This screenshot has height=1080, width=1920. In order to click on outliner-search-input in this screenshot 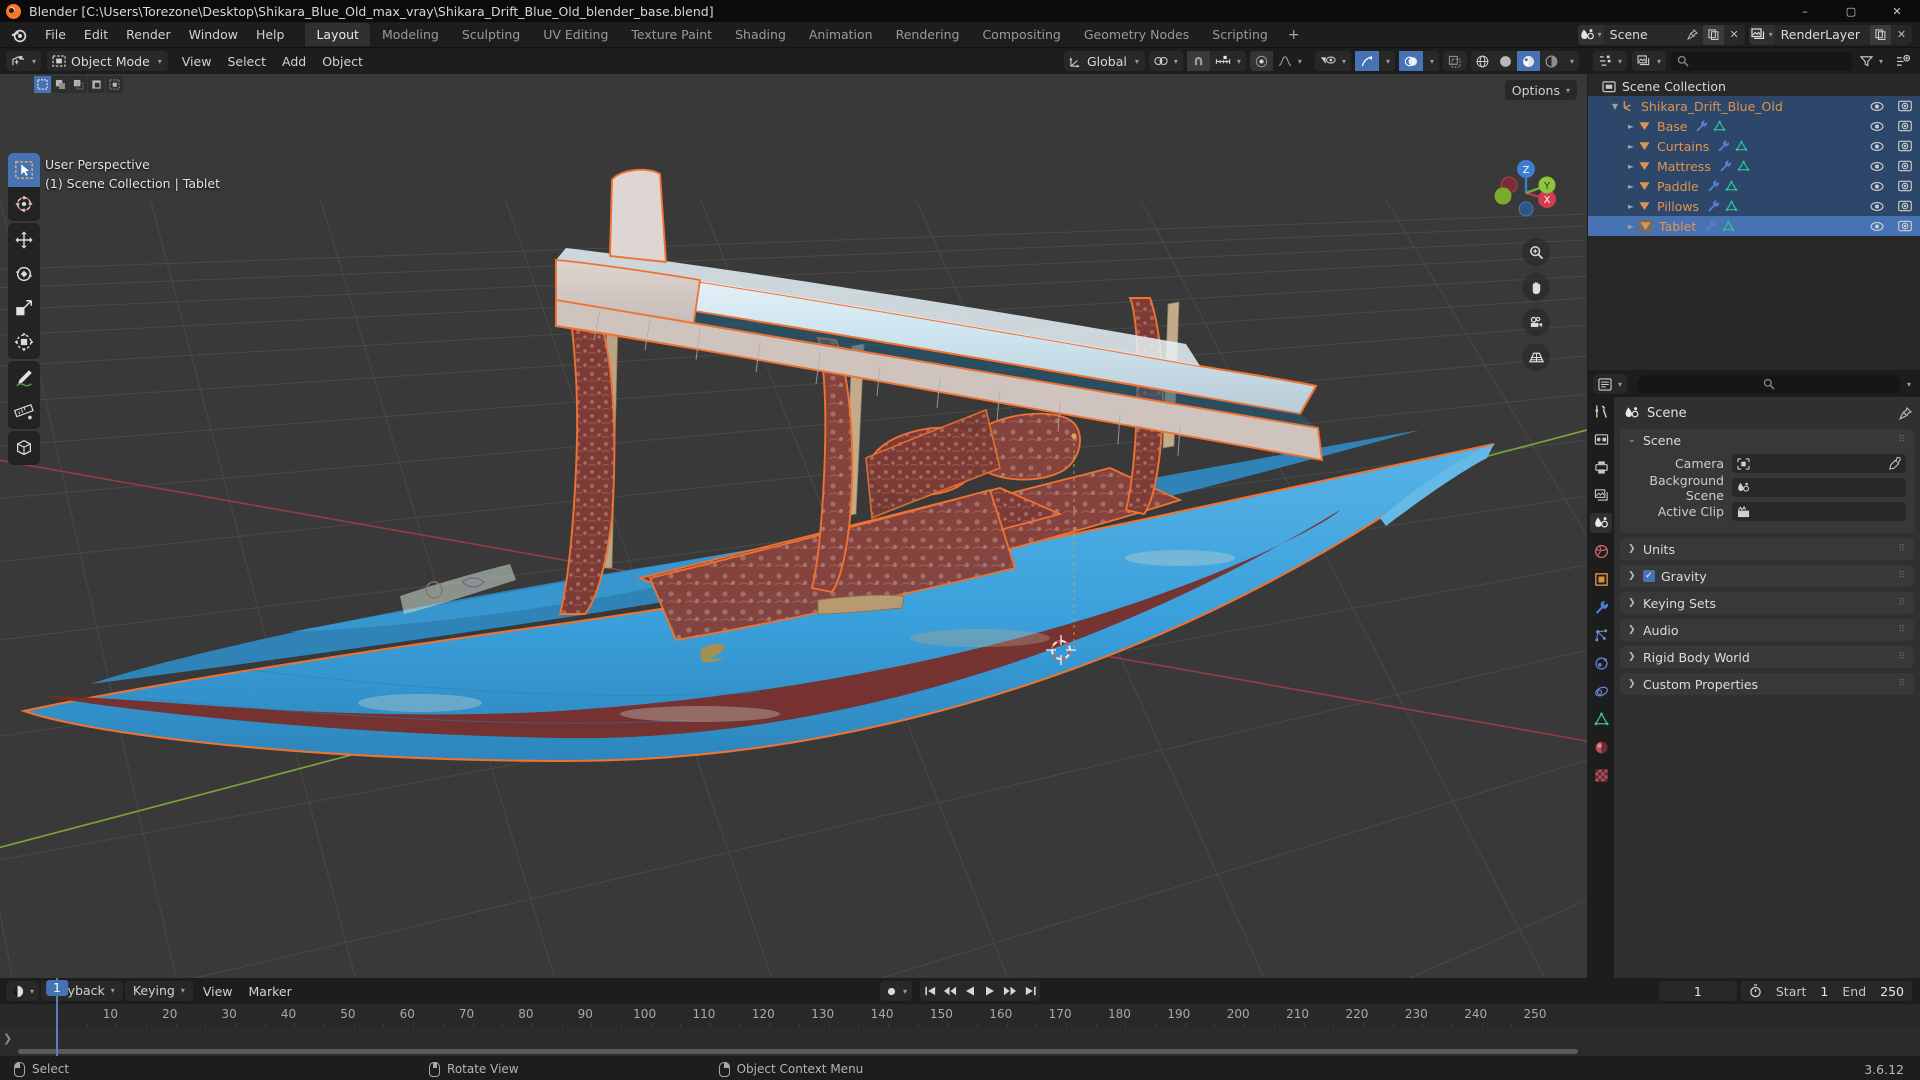, I will do `click(1761, 61)`.